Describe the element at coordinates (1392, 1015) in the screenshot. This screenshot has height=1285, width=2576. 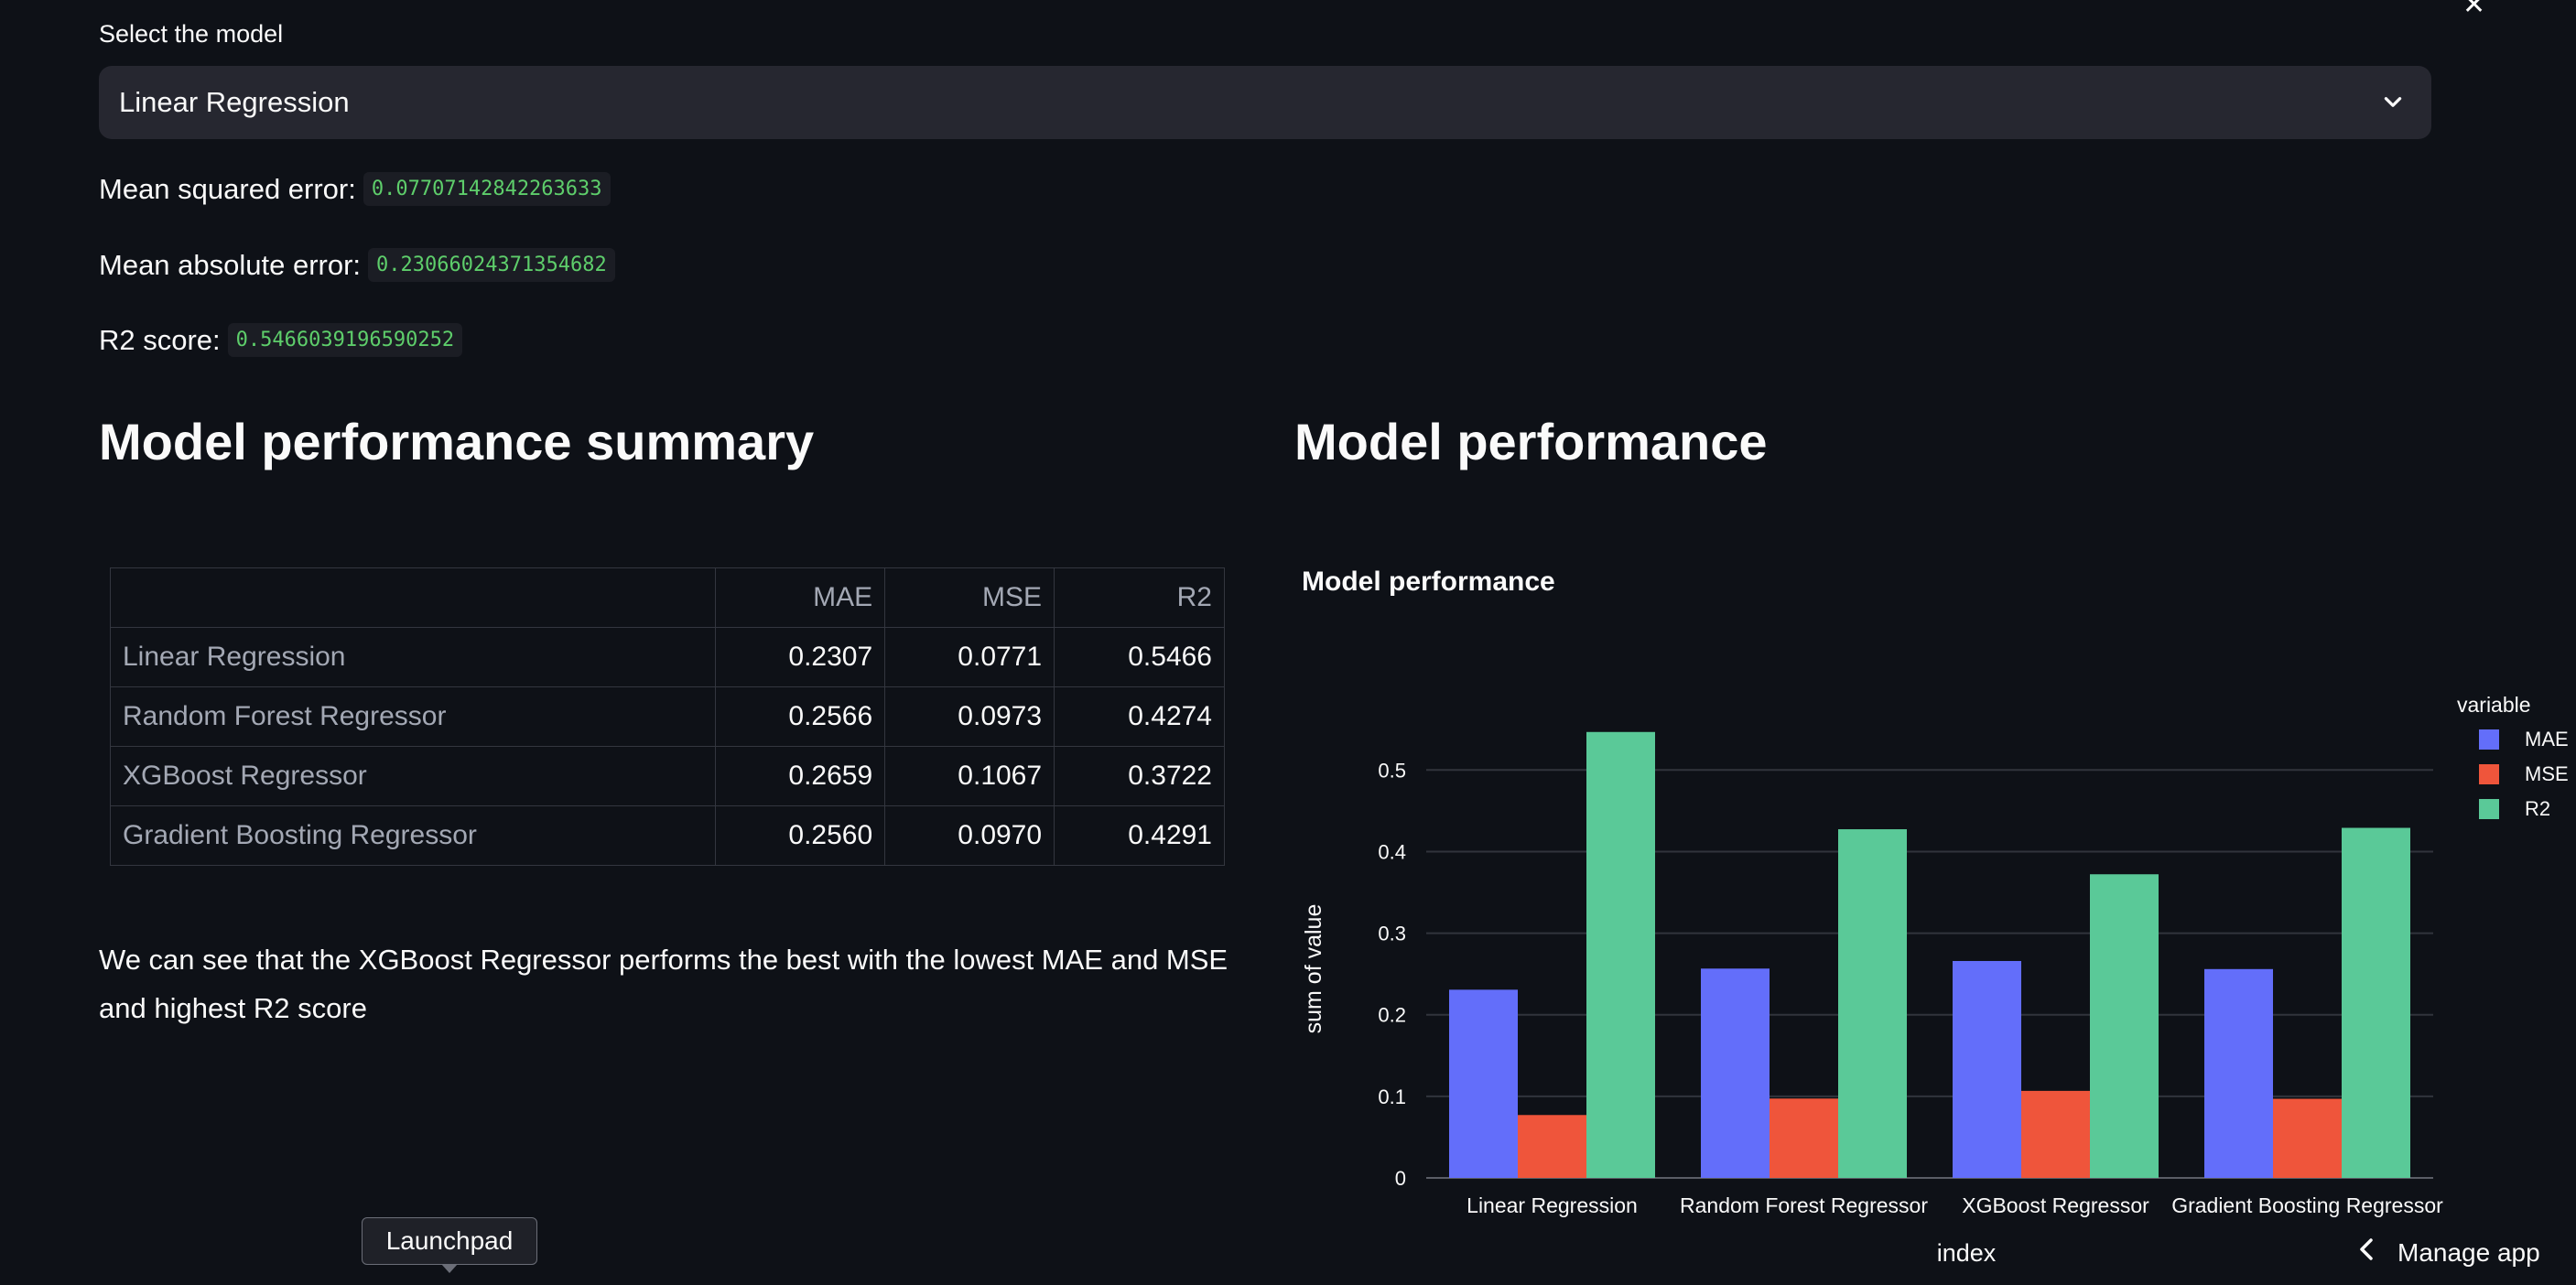
I see `y-tick-label: 0.2` at that location.